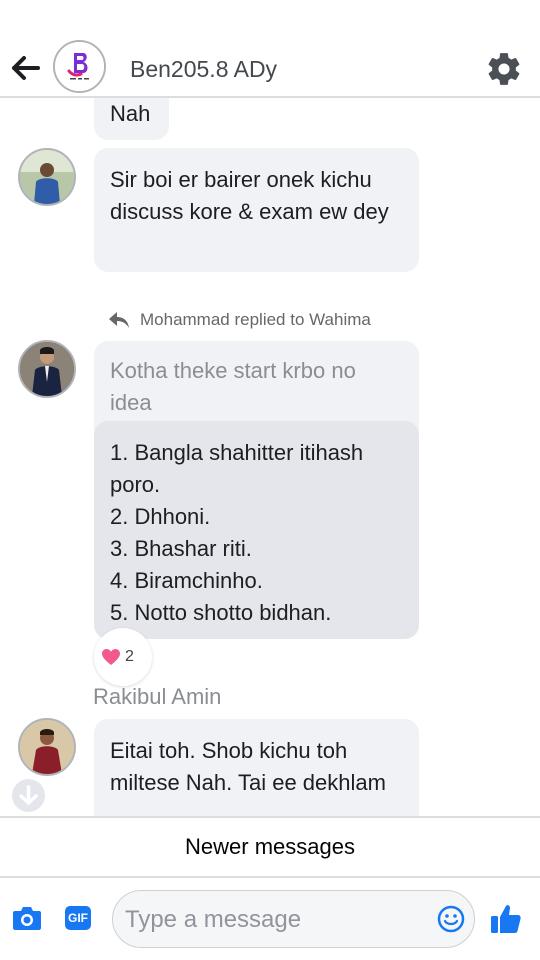 This screenshot has height=960, width=540. I want to click on settings-button, so click(504, 69).